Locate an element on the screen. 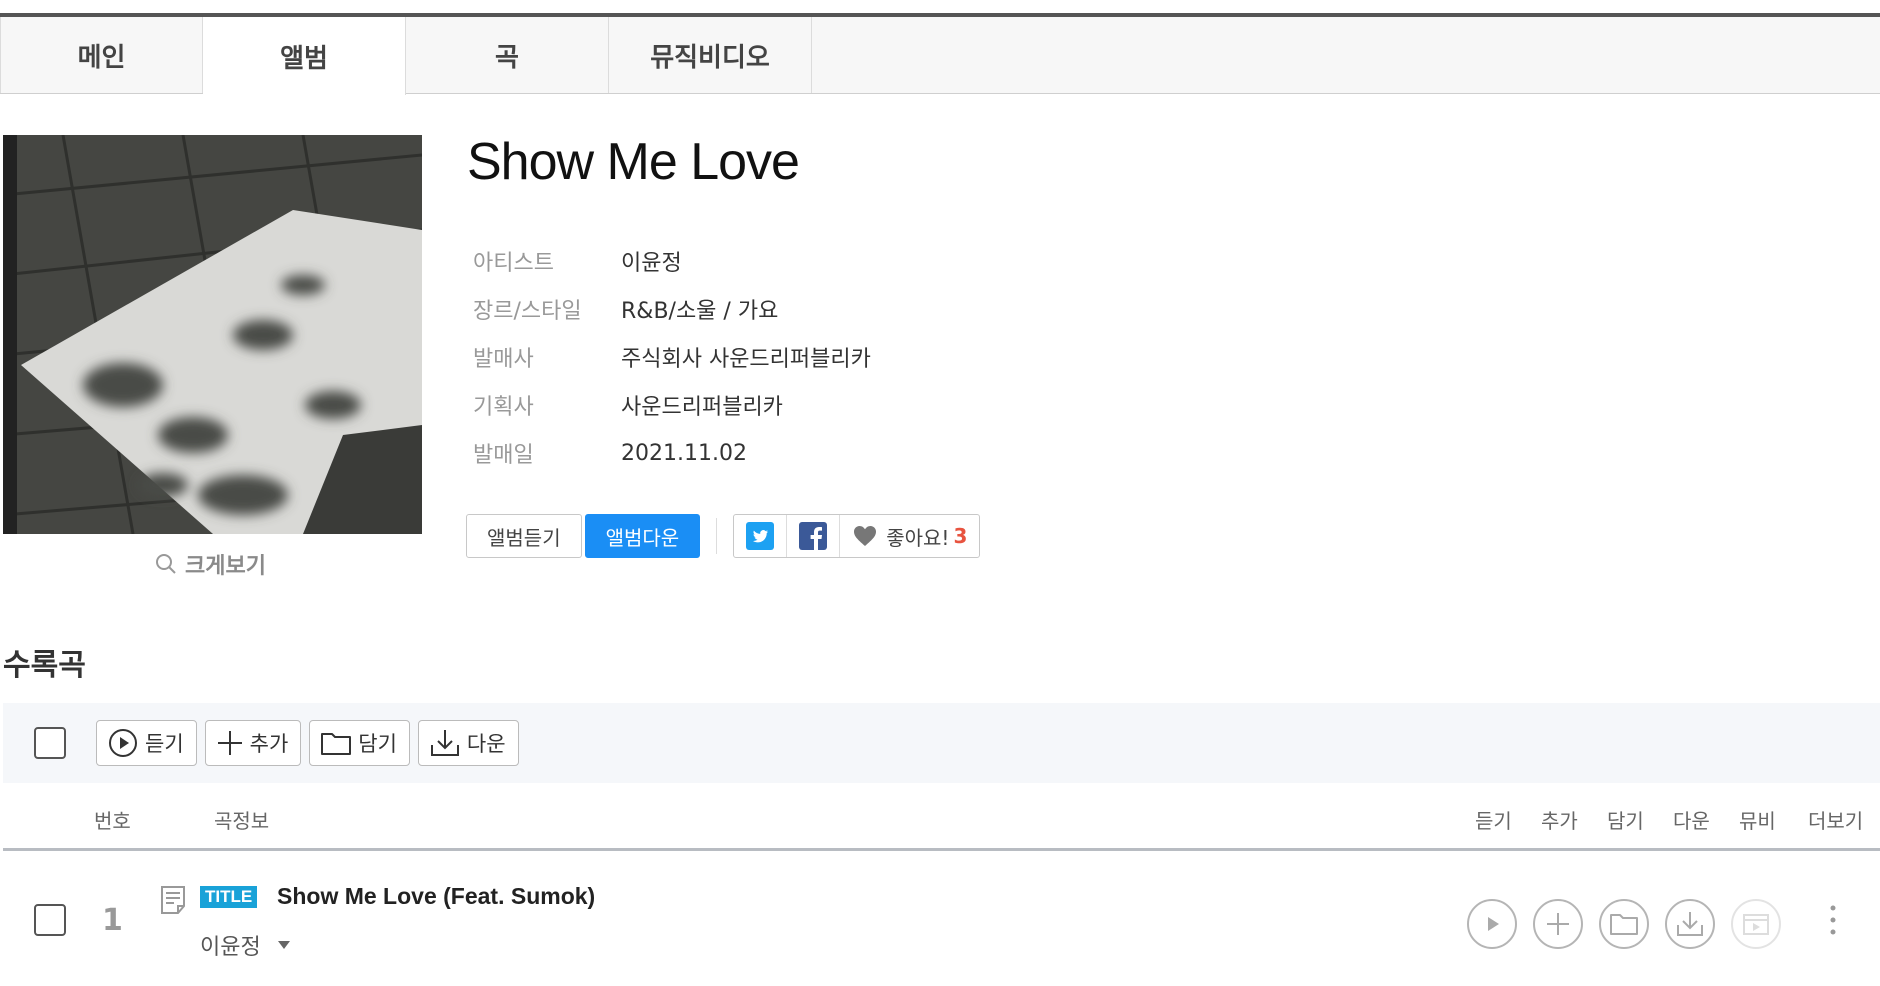 This screenshot has width=1880, height=986. twitter-share-button is located at coordinates (761, 536).